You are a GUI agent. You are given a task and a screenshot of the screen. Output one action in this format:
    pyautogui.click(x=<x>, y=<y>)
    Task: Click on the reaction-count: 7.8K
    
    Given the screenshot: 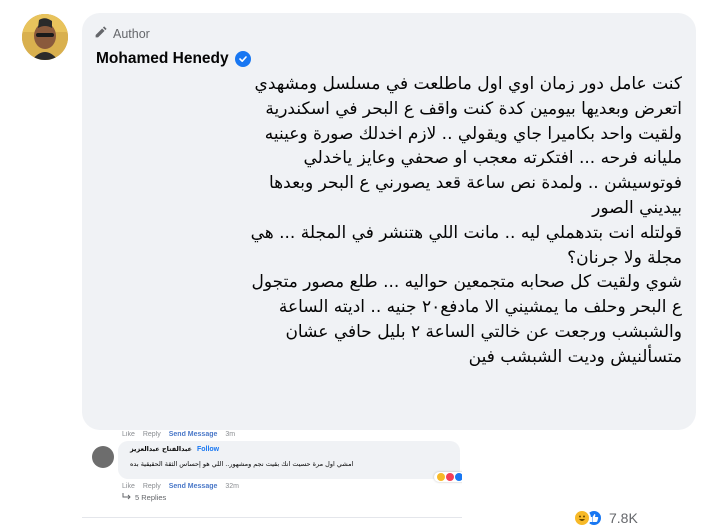 What is the action you would take?
    pyautogui.click(x=623, y=517)
    